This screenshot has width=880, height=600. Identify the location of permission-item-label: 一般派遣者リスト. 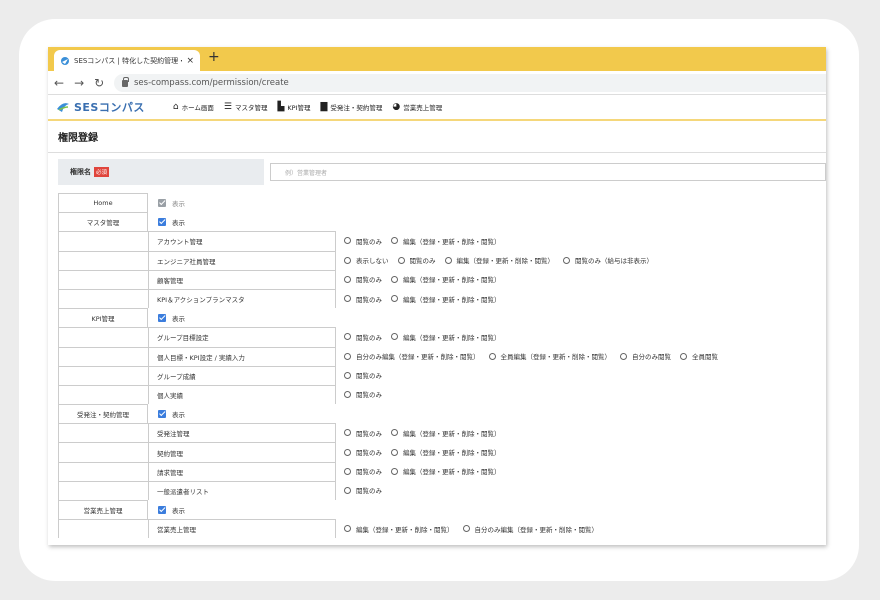
(242, 490).